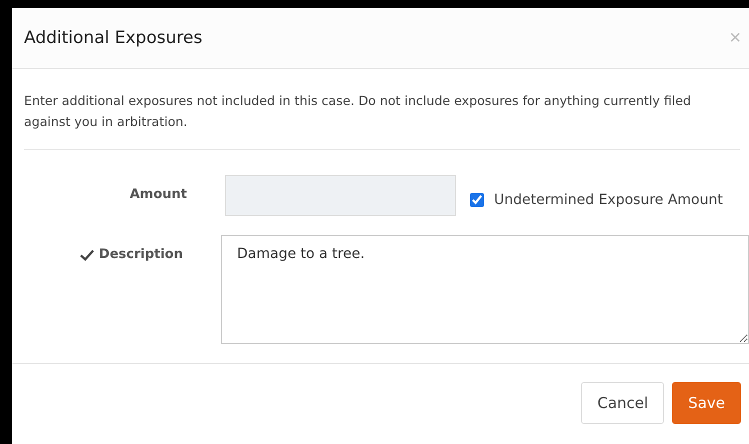 This screenshot has height=444, width=749. I want to click on field-label: Amount, so click(158, 194).